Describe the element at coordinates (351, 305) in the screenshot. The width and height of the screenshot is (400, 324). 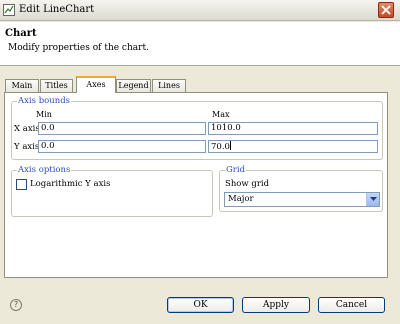
I see `cancel-button: Cancel` at that location.